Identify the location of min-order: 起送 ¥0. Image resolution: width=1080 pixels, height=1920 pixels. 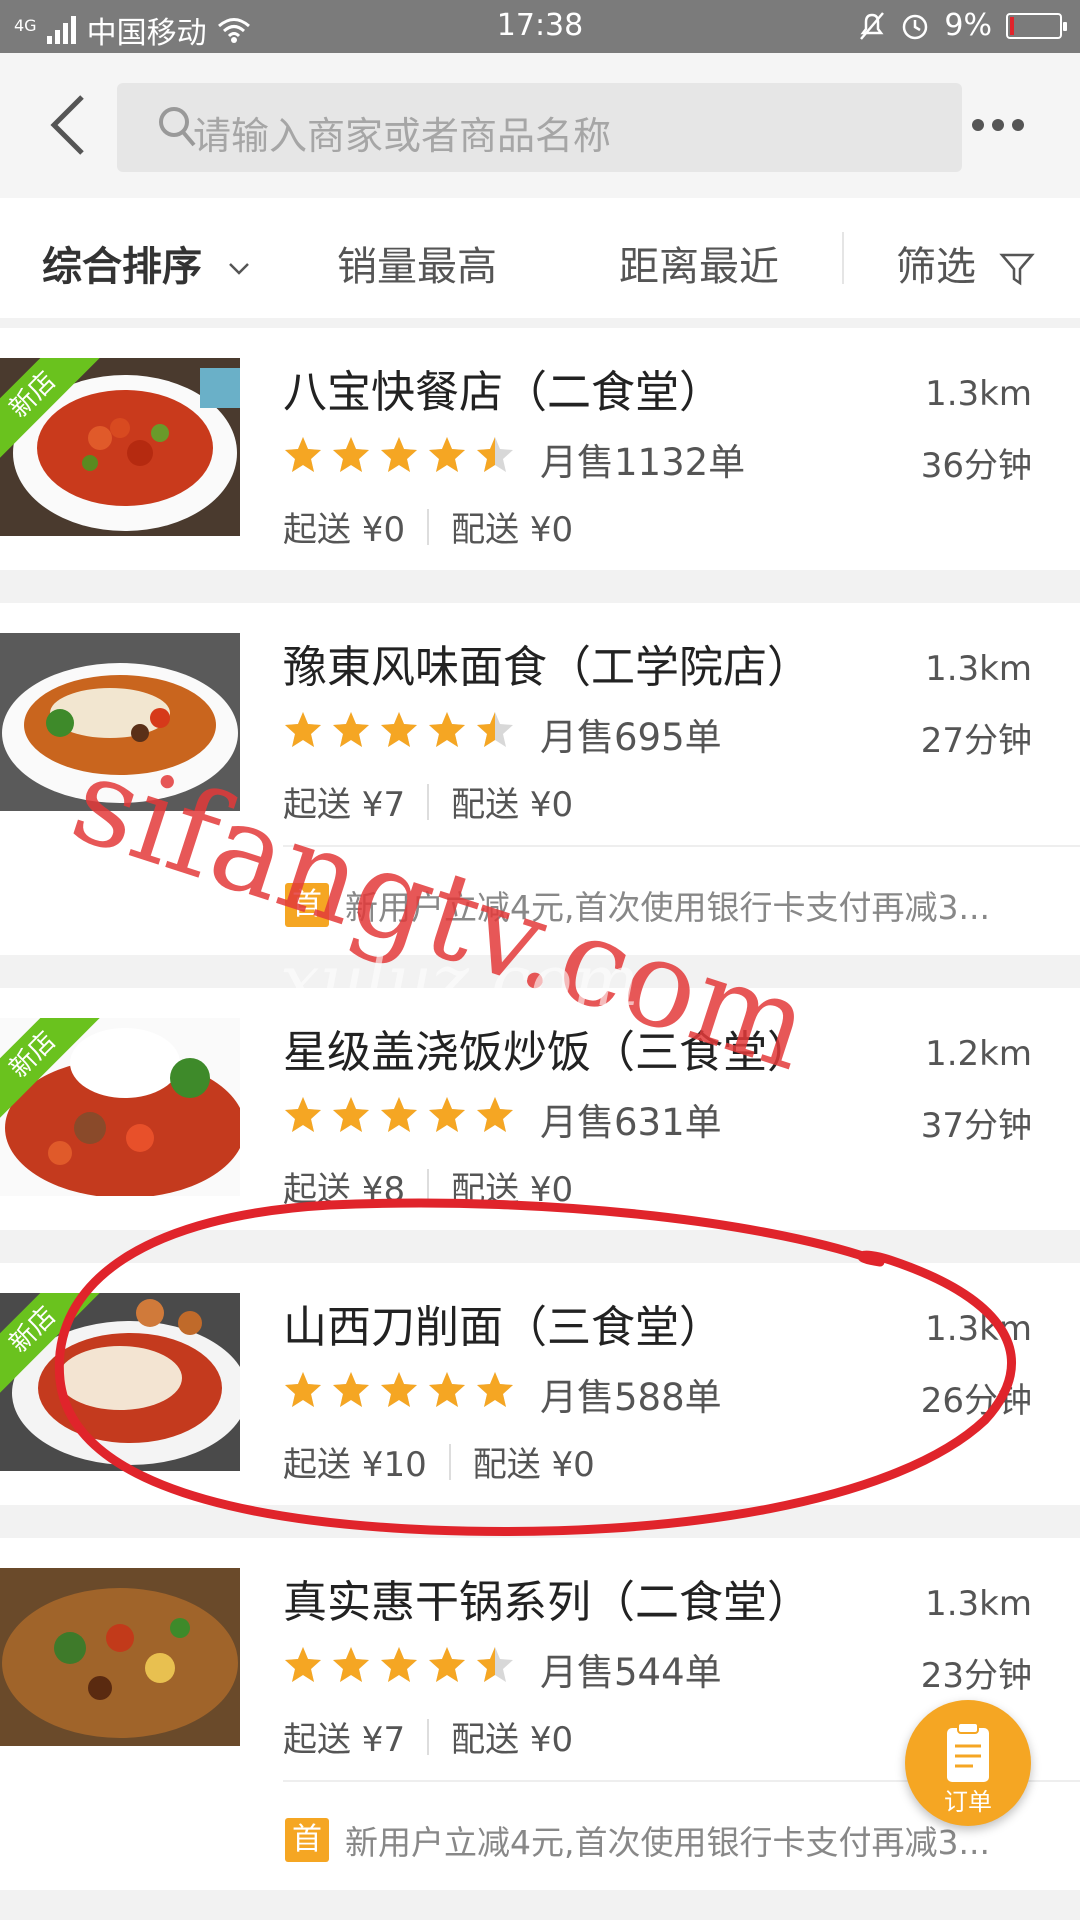
(344, 530).